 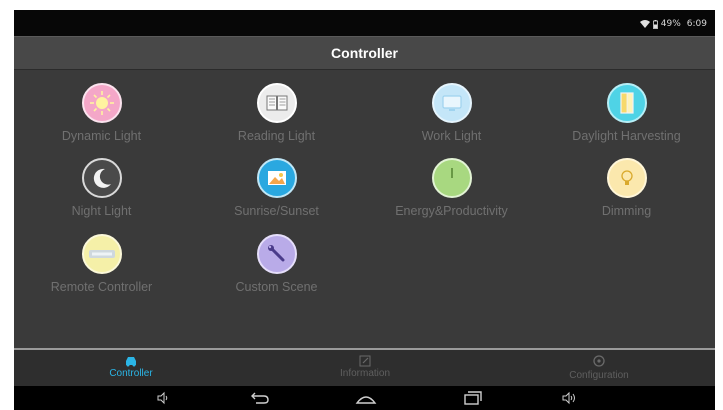 I want to click on tab-information: Information, so click(x=365, y=368).